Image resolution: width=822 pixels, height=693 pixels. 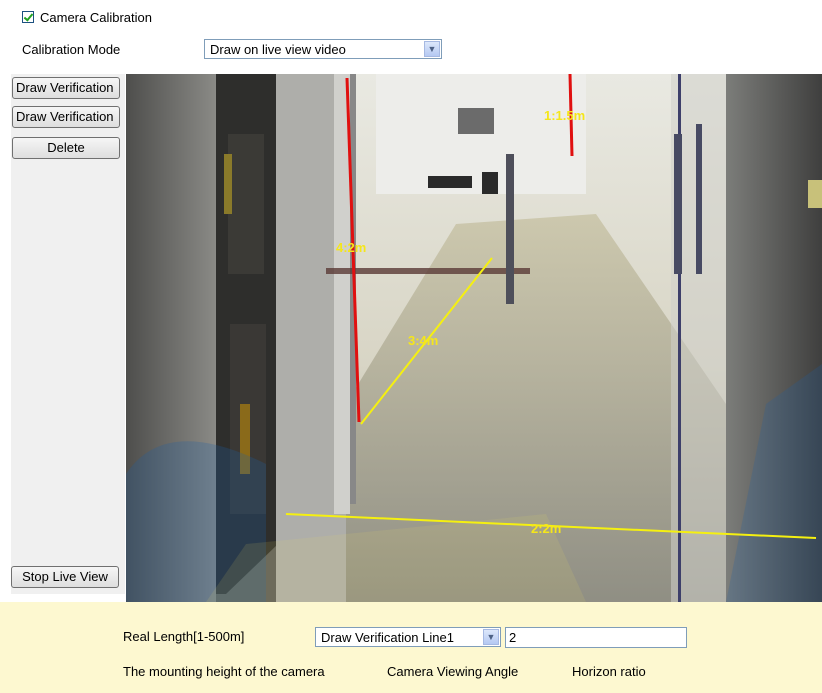 I want to click on calibration-mode-value: Draw on live view video, so click(x=278, y=49).